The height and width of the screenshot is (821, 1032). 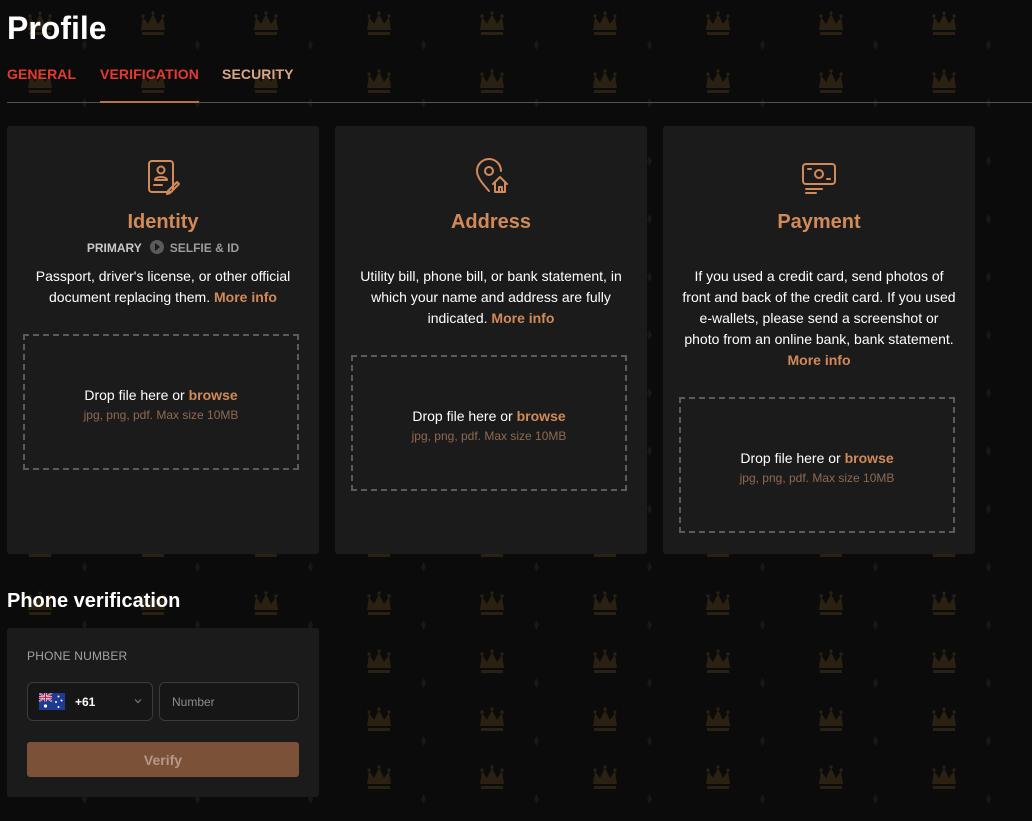 I want to click on tab-security: SECURITY, so click(x=258, y=74).